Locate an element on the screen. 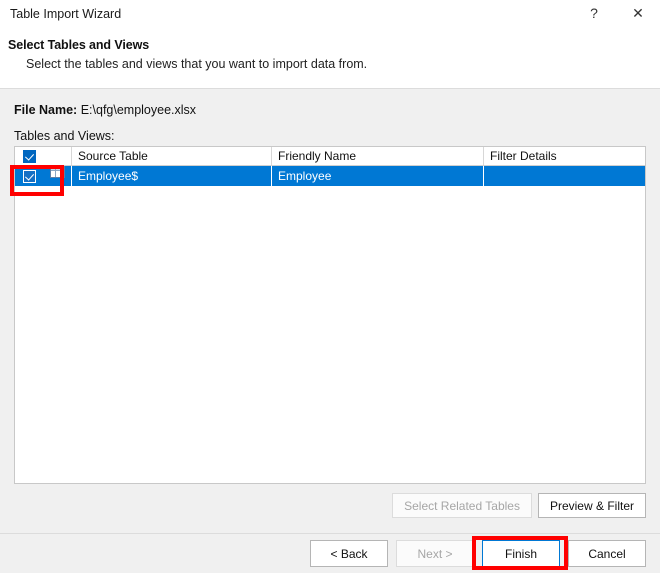 The width and height of the screenshot is (660, 573). select-all-checkbox-cell is located at coordinates (29, 156).